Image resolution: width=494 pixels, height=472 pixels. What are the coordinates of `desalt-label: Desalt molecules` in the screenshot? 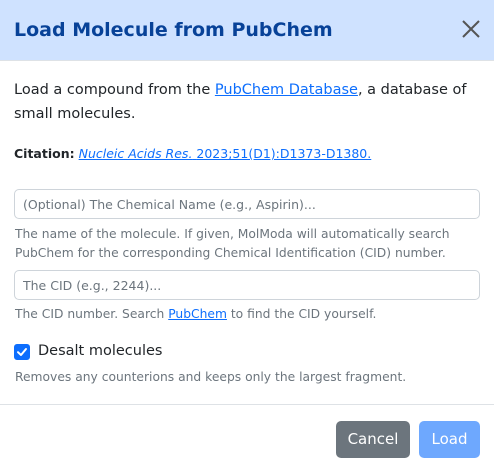 It's located at (100, 351).